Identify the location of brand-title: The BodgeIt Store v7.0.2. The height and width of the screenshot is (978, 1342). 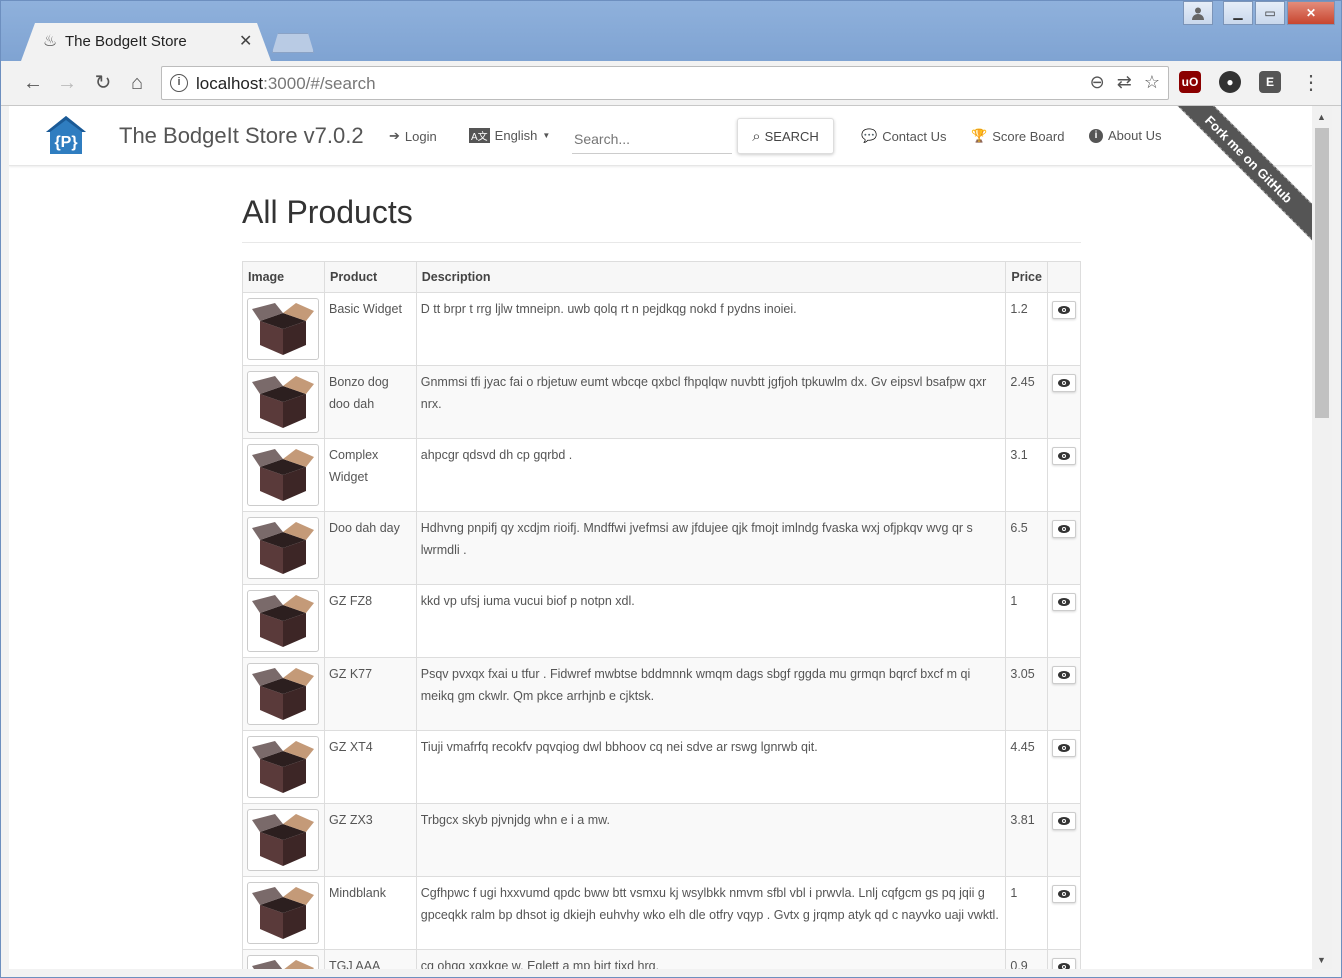
(241, 136).